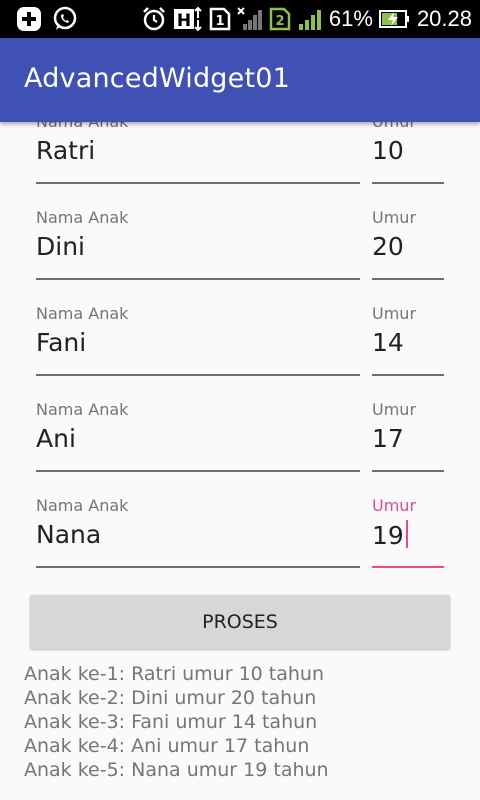 The image size is (480, 800). I want to click on age-input: 14, so click(388, 342).